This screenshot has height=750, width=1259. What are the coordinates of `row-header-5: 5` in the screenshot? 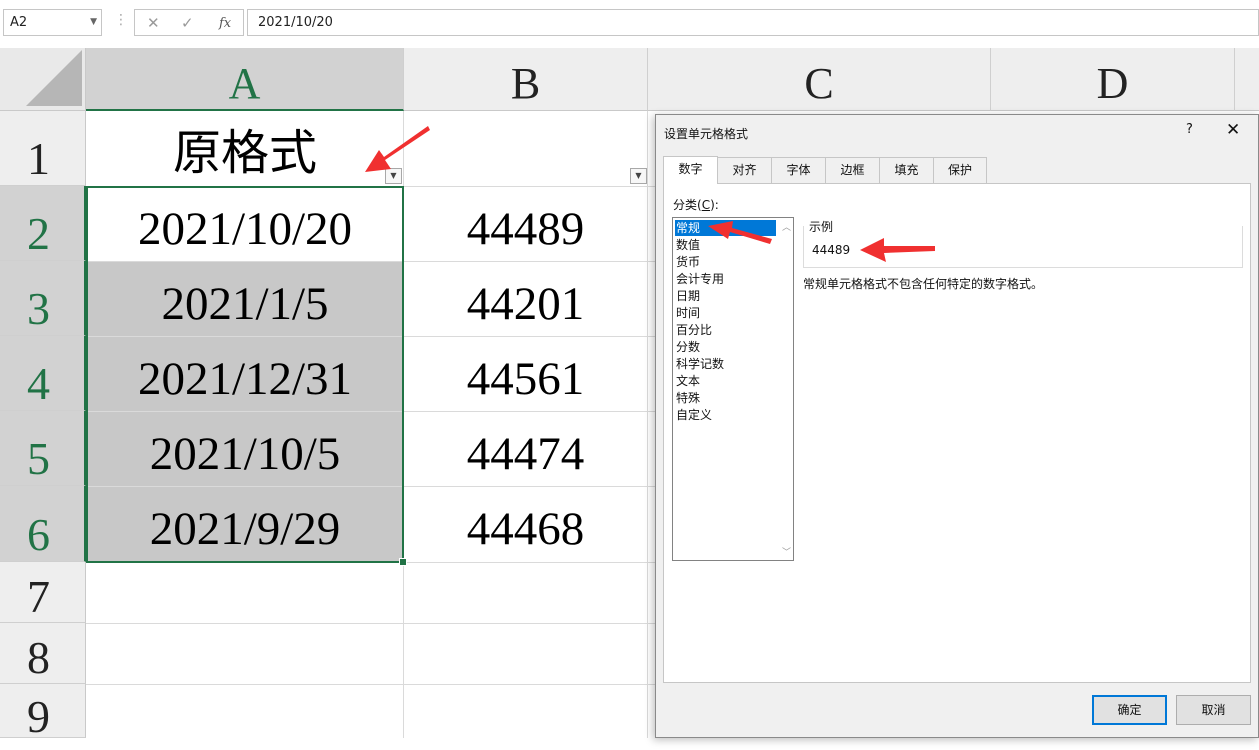 It's located at (43, 448).